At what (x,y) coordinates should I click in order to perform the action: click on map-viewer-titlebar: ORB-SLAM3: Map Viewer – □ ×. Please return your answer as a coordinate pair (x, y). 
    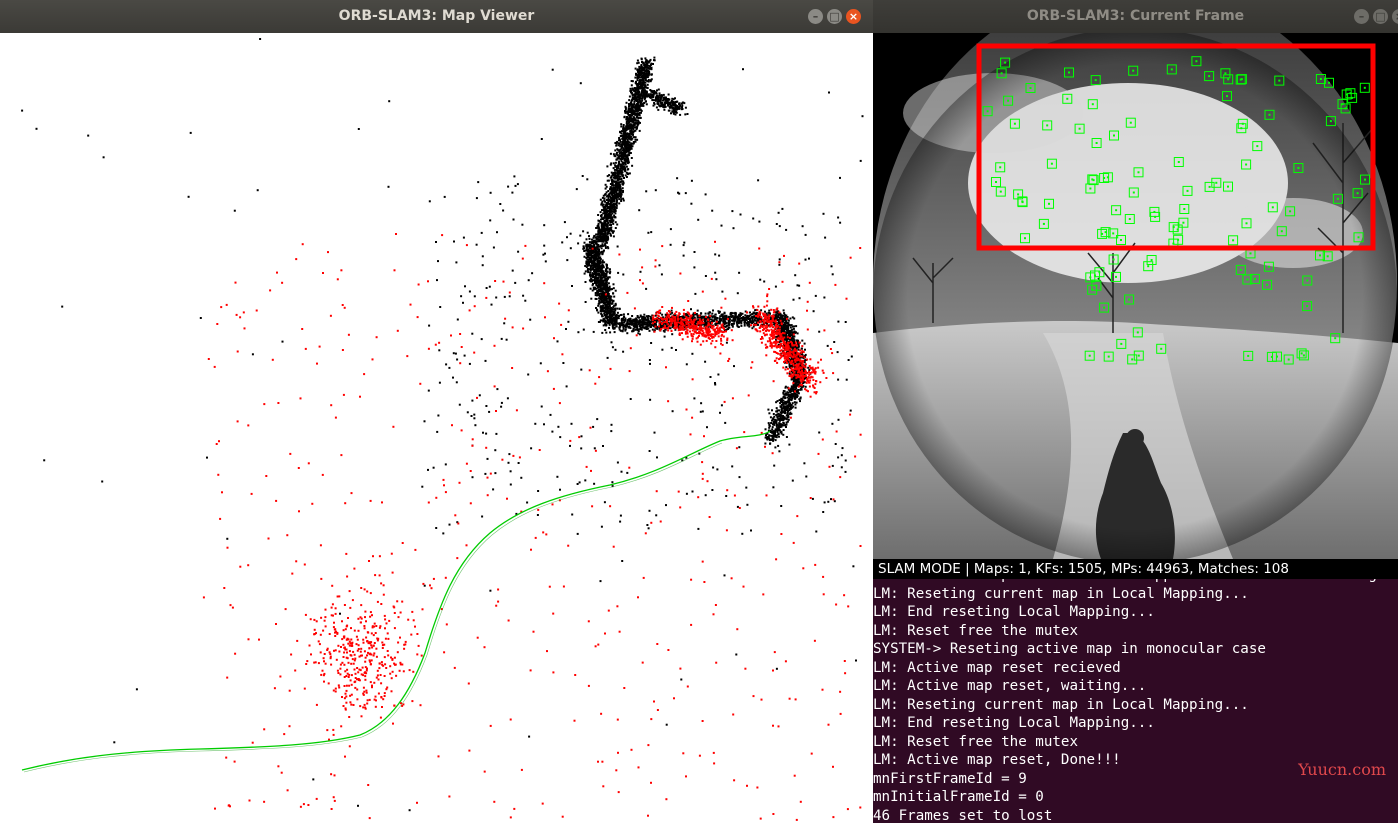
    Looking at the image, I should click on (436, 17).